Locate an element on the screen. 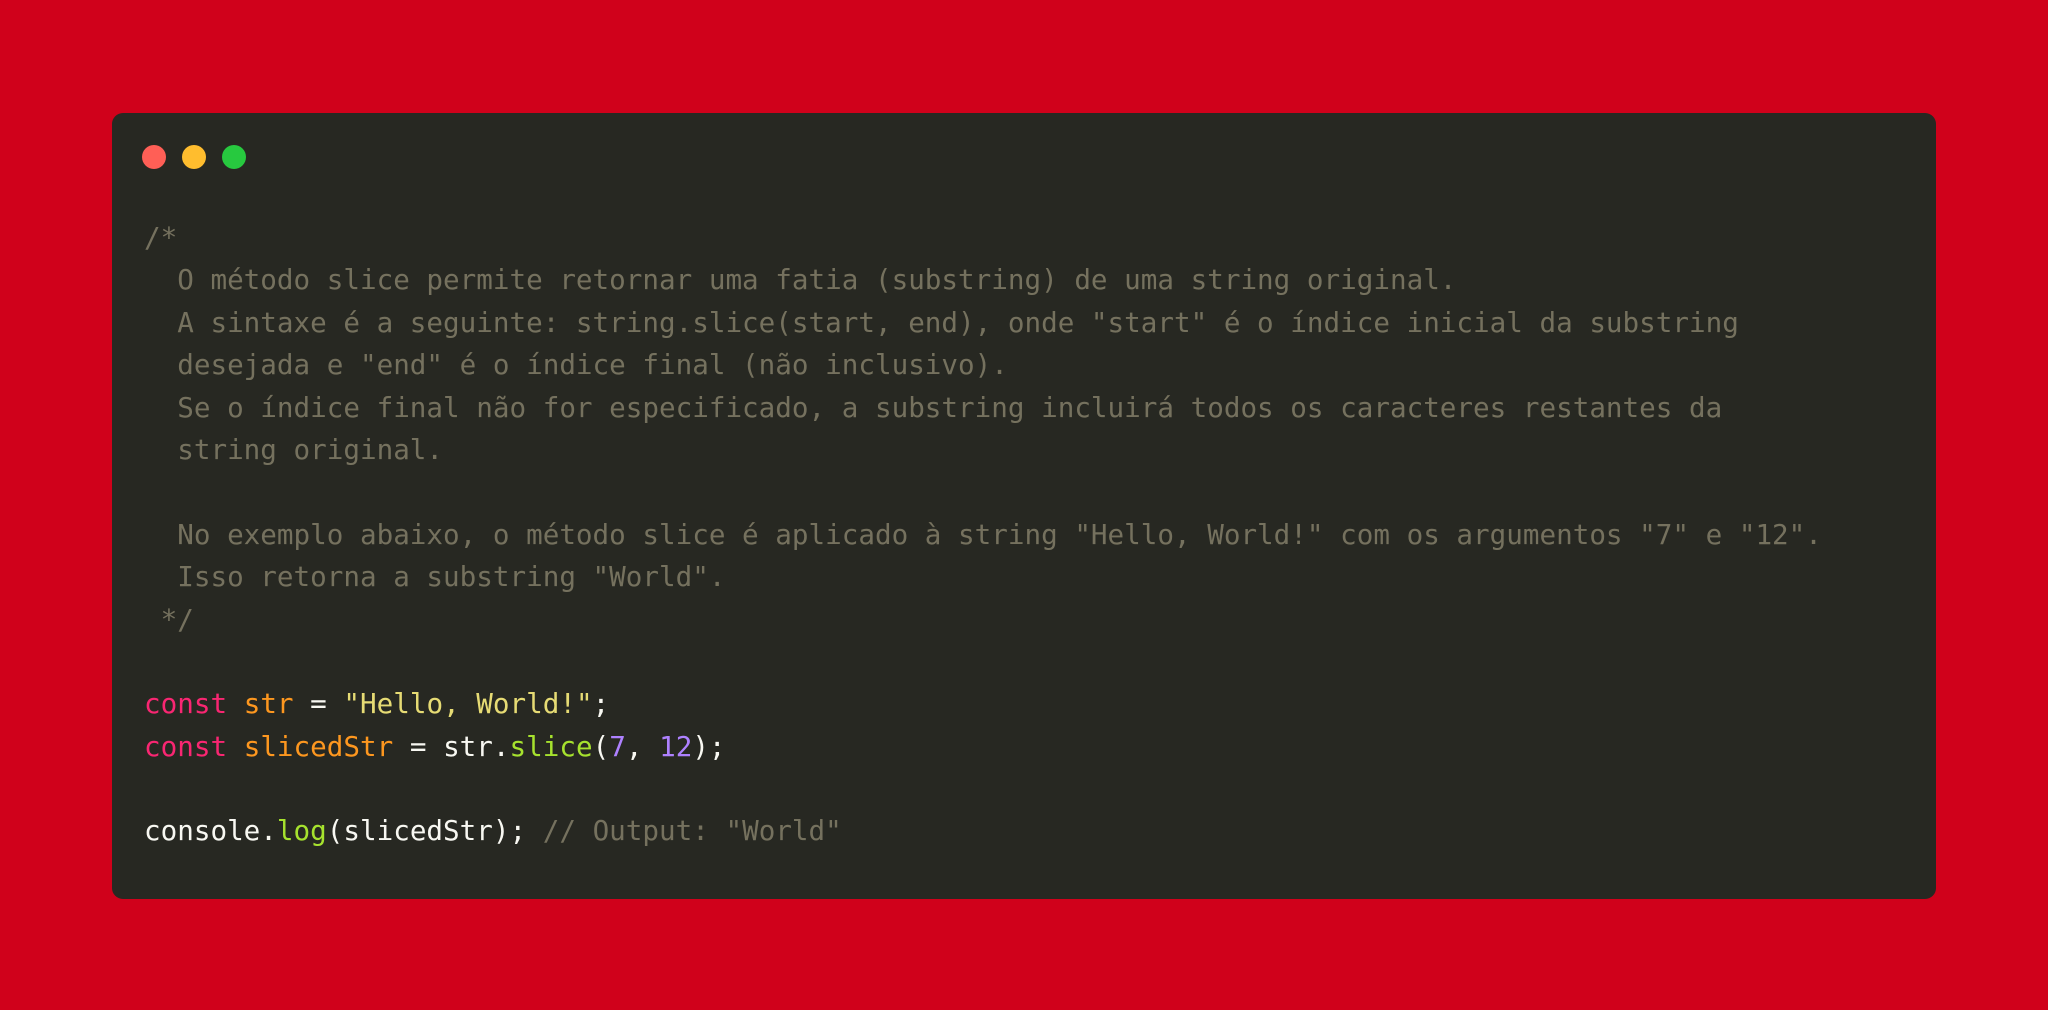 The height and width of the screenshot is (1010, 2048). object-token: str. is located at coordinates (476, 746).